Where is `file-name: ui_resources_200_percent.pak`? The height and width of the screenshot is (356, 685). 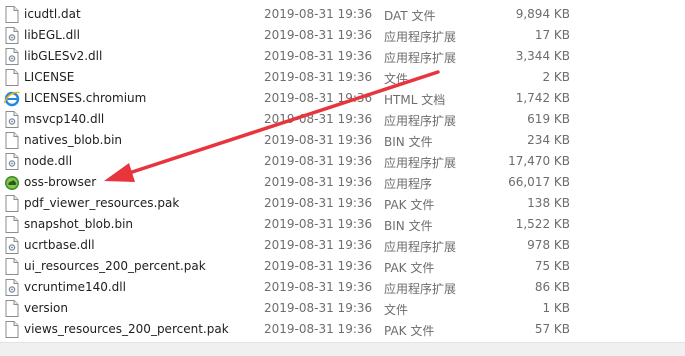
file-name: ui_resources_200_percent.pak is located at coordinates (115, 266).